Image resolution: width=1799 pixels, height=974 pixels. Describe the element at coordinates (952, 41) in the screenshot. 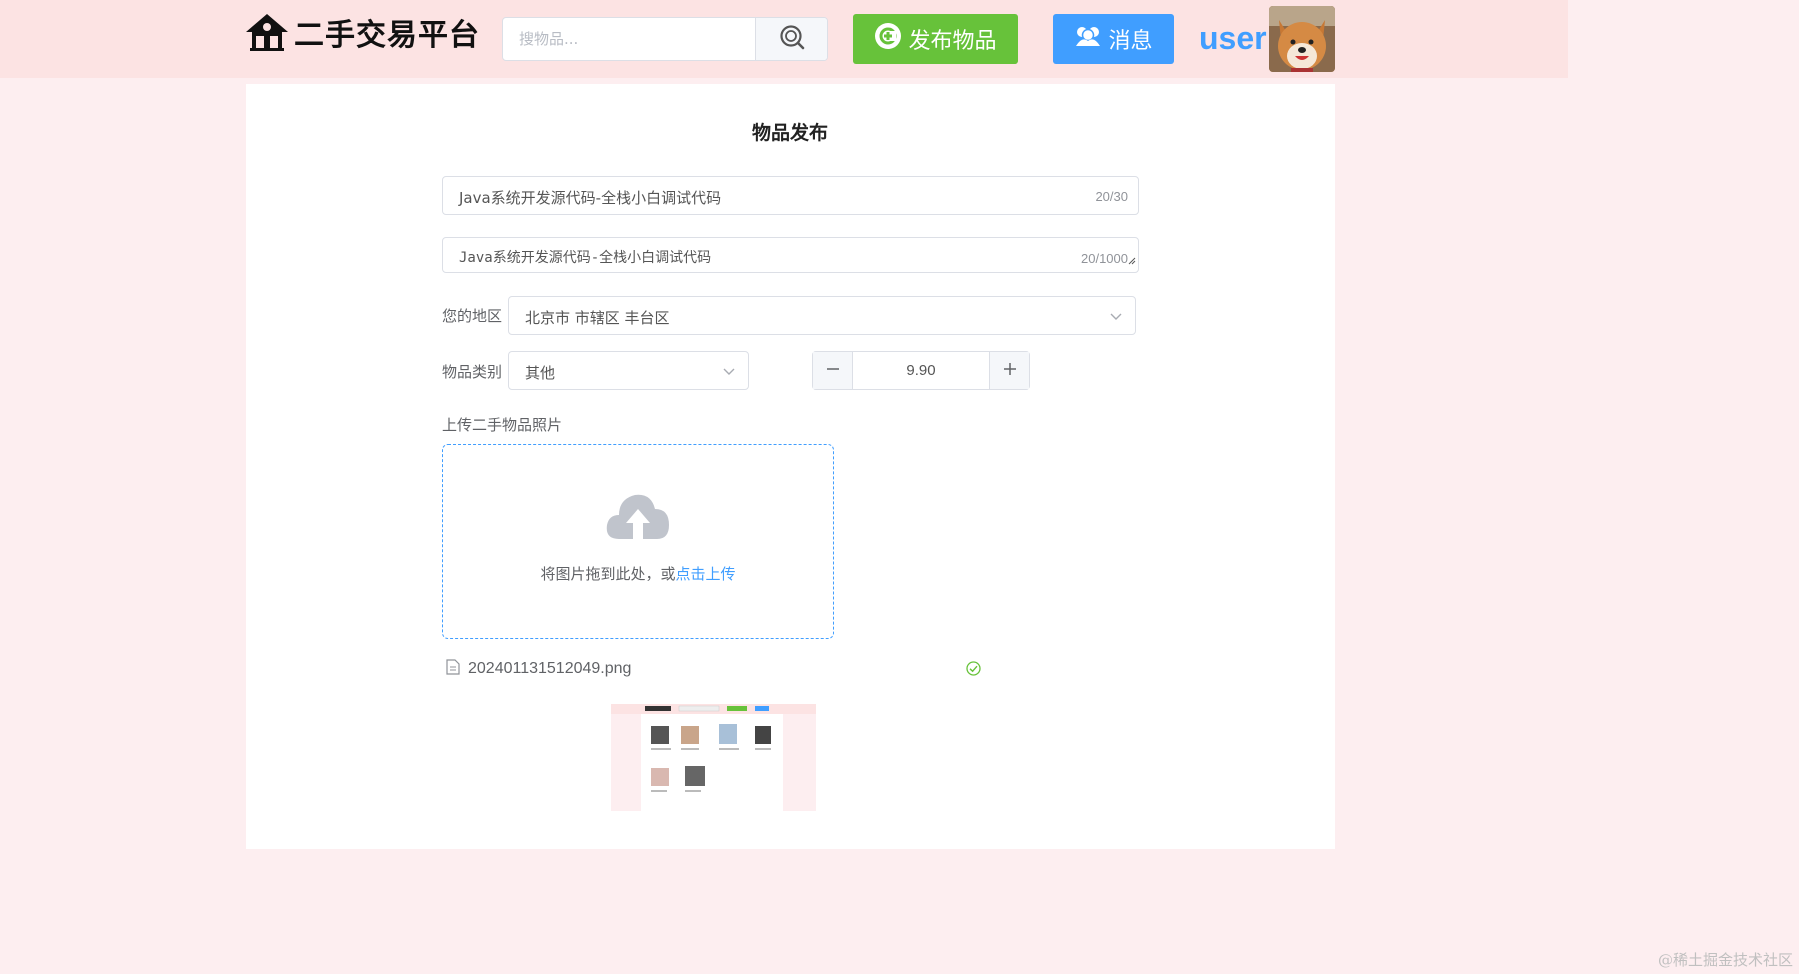

I see `publish-label: 发布物品` at that location.